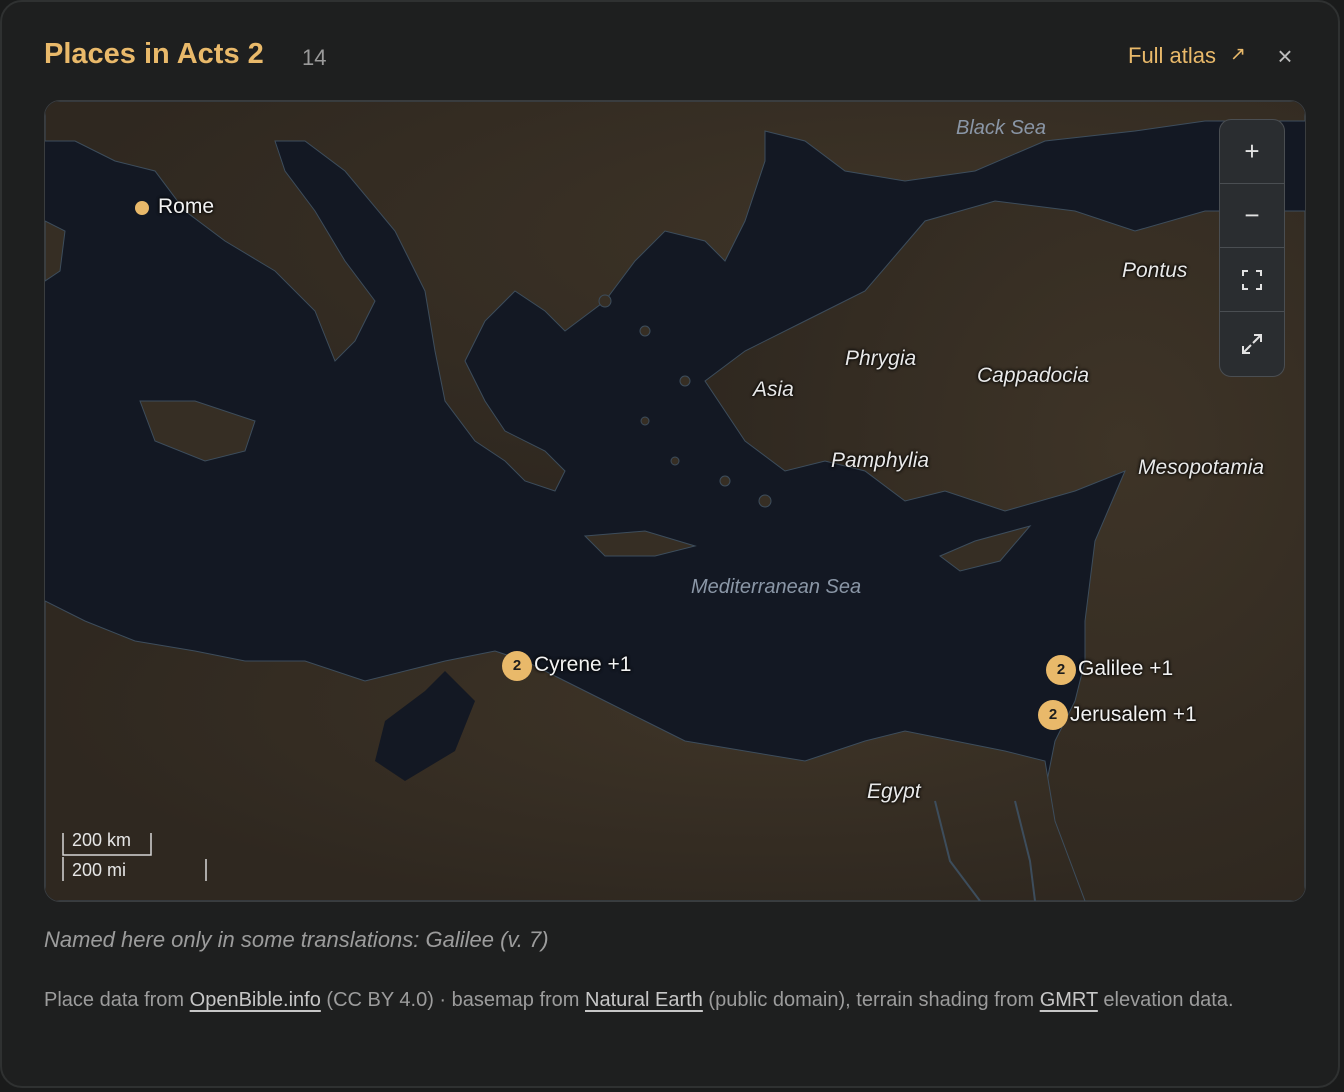 The image size is (1344, 1092). Describe the element at coordinates (1069, 1000) in the screenshot. I see `gmrt-link: GMRT` at that location.